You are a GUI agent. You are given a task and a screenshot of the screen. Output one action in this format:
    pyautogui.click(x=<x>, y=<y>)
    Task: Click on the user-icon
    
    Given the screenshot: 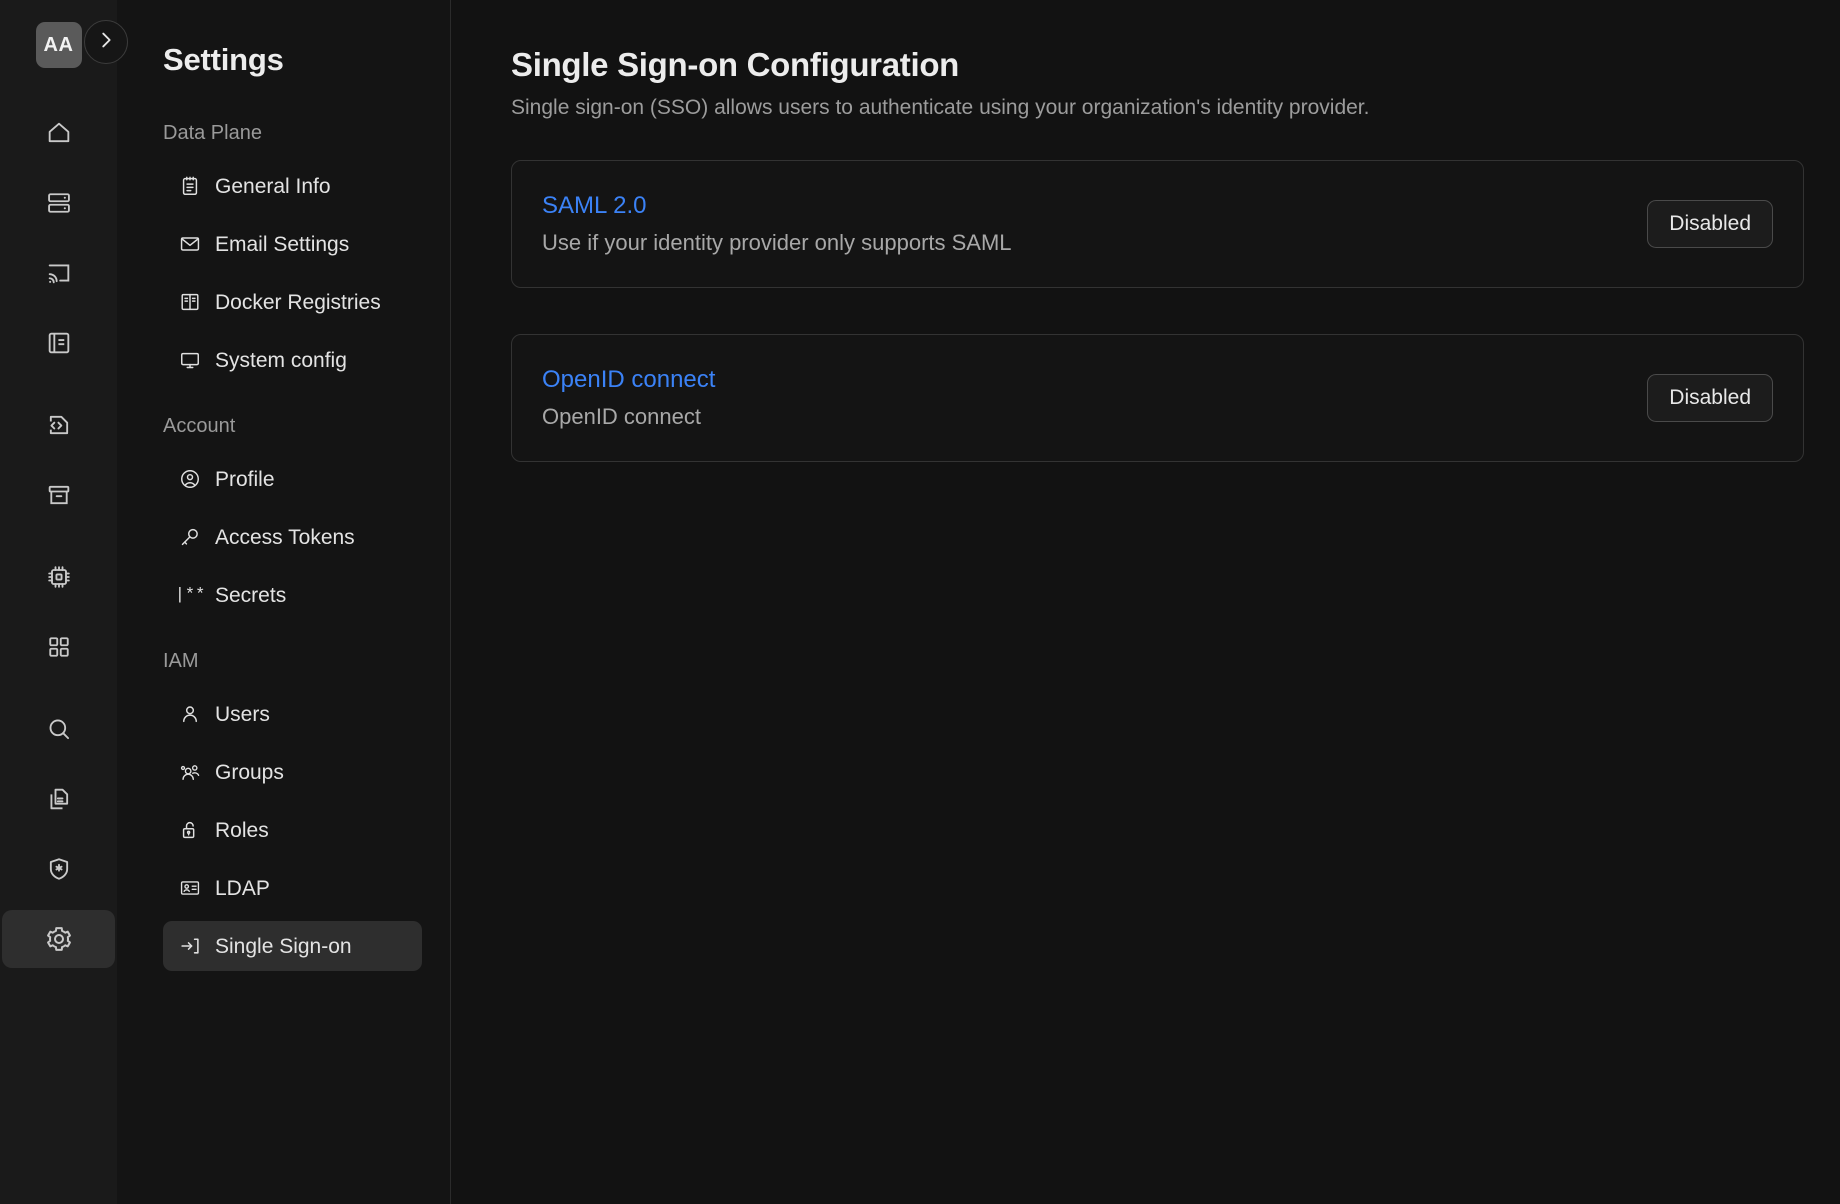 What is the action you would take?
    pyautogui.click(x=190, y=714)
    